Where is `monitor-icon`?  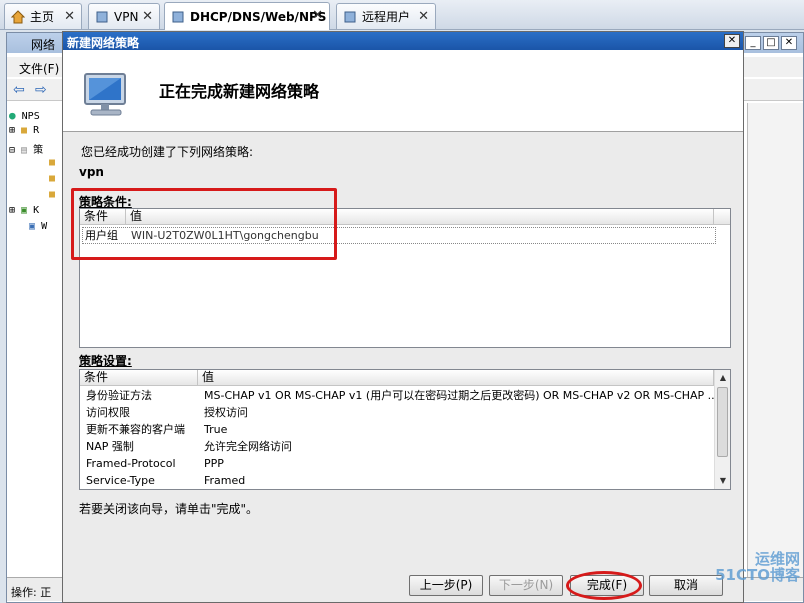 monitor-icon is located at coordinates (108, 98).